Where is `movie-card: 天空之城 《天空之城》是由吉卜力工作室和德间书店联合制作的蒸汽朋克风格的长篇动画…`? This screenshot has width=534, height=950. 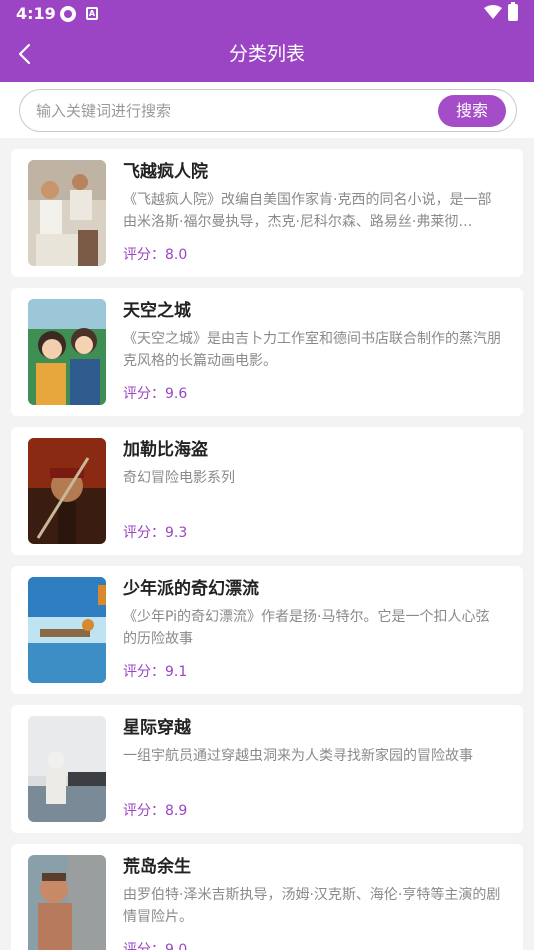
movie-card: 天空之城 《天空之城》是由吉卜力工作室和德间书店联合制作的蒸汽朋克风格的长篇动画… is located at coordinates (267, 352).